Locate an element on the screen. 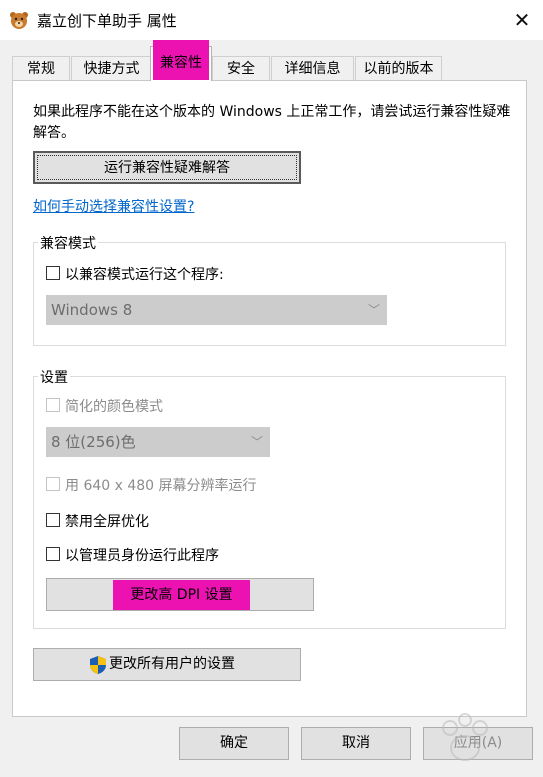 Image resolution: width=543 pixels, height=777 pixels. uac-shield-icon is located at coordinates (98, 665).